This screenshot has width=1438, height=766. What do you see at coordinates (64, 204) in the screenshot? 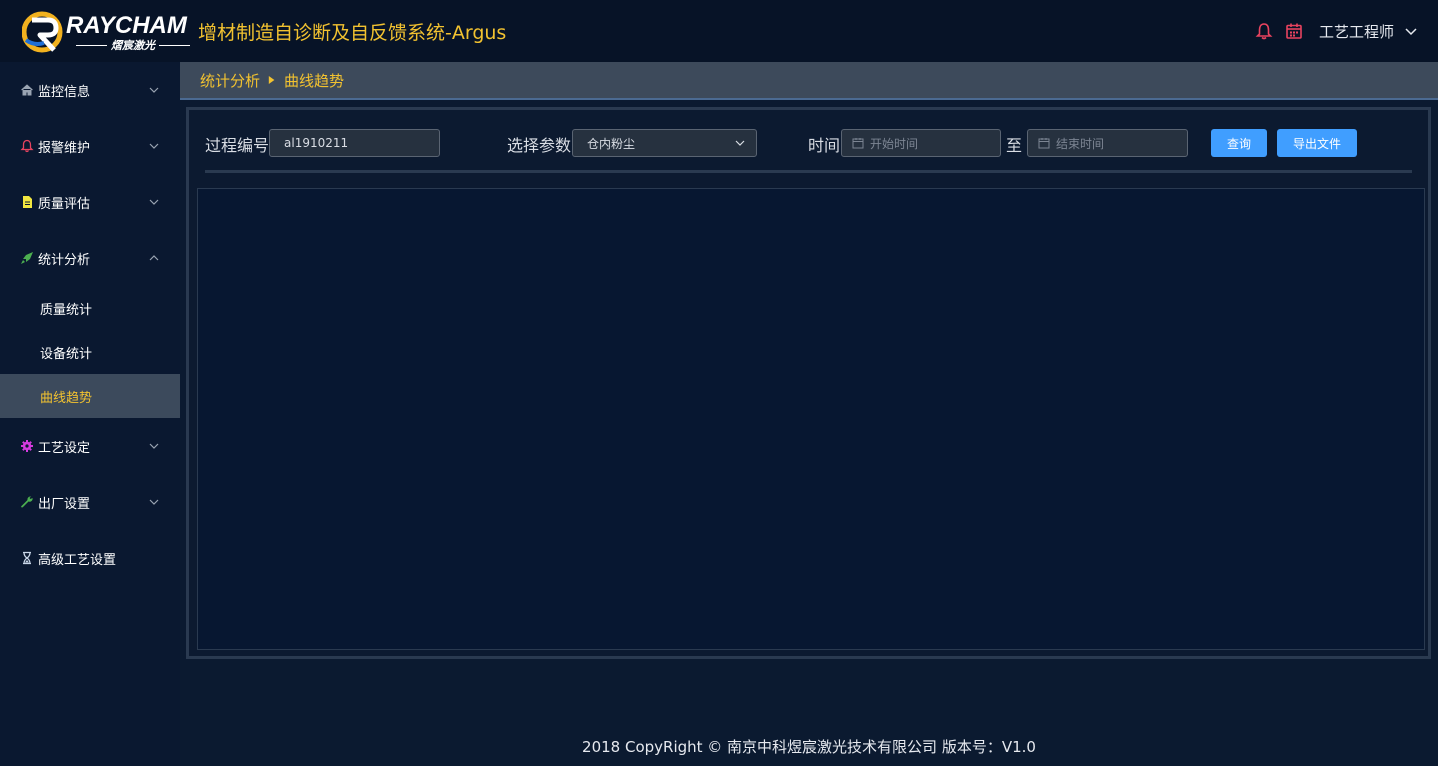
I see `sidebar-item-label: 质量评估` at bounding box center [64, 204].